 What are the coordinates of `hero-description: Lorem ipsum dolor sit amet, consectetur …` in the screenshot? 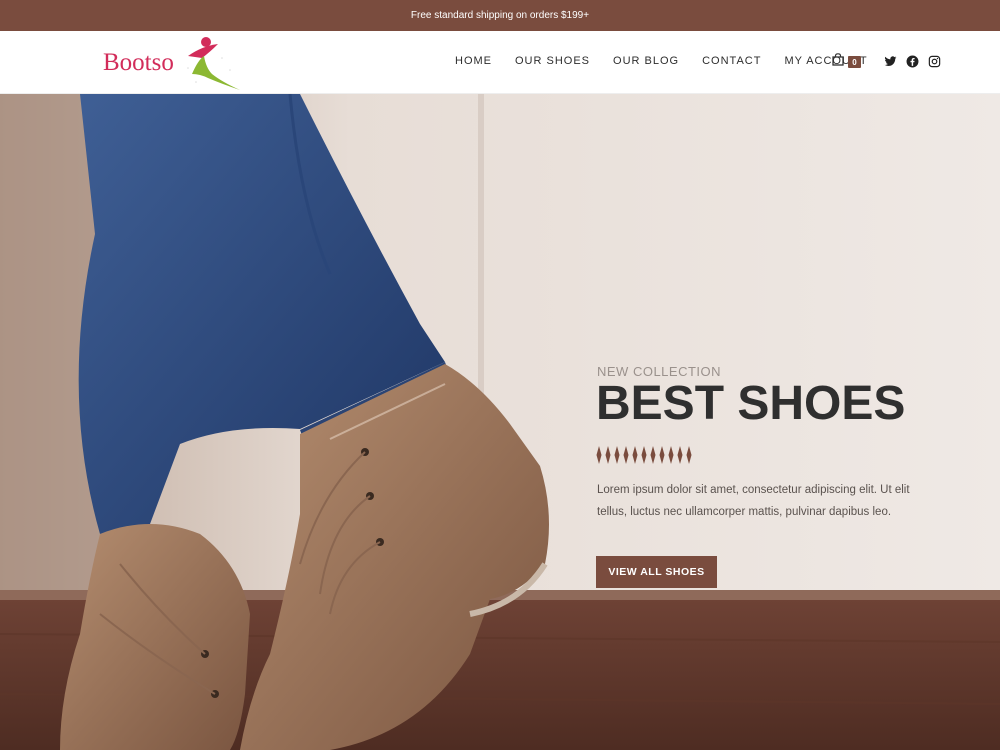 It's located at (753, 501).